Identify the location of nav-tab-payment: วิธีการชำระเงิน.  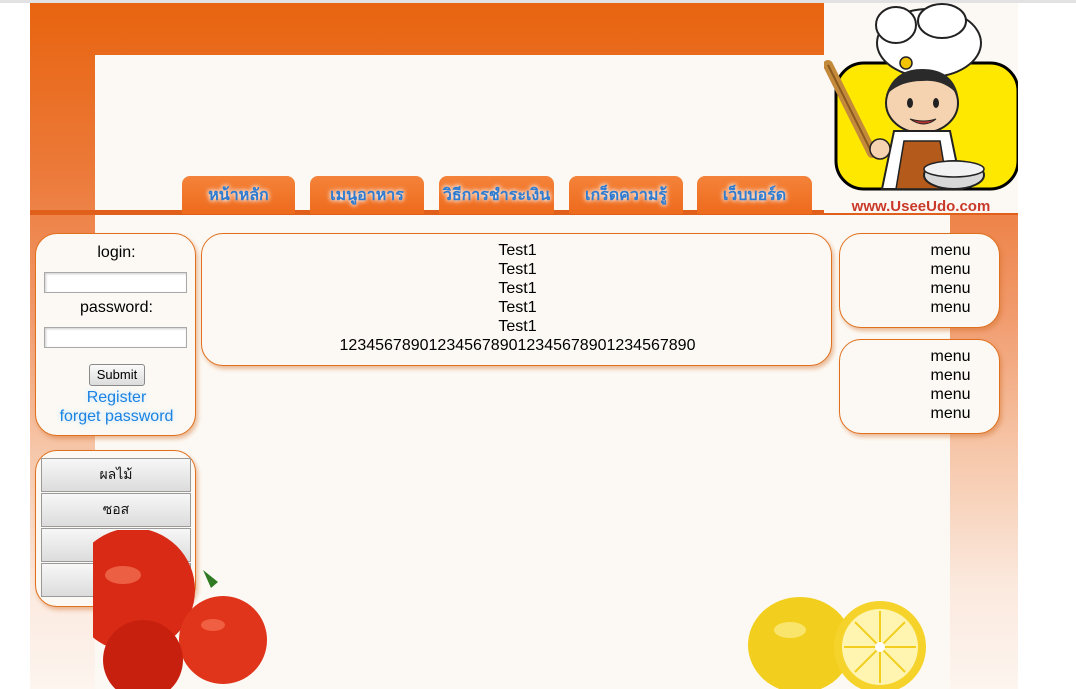
(496, 195).